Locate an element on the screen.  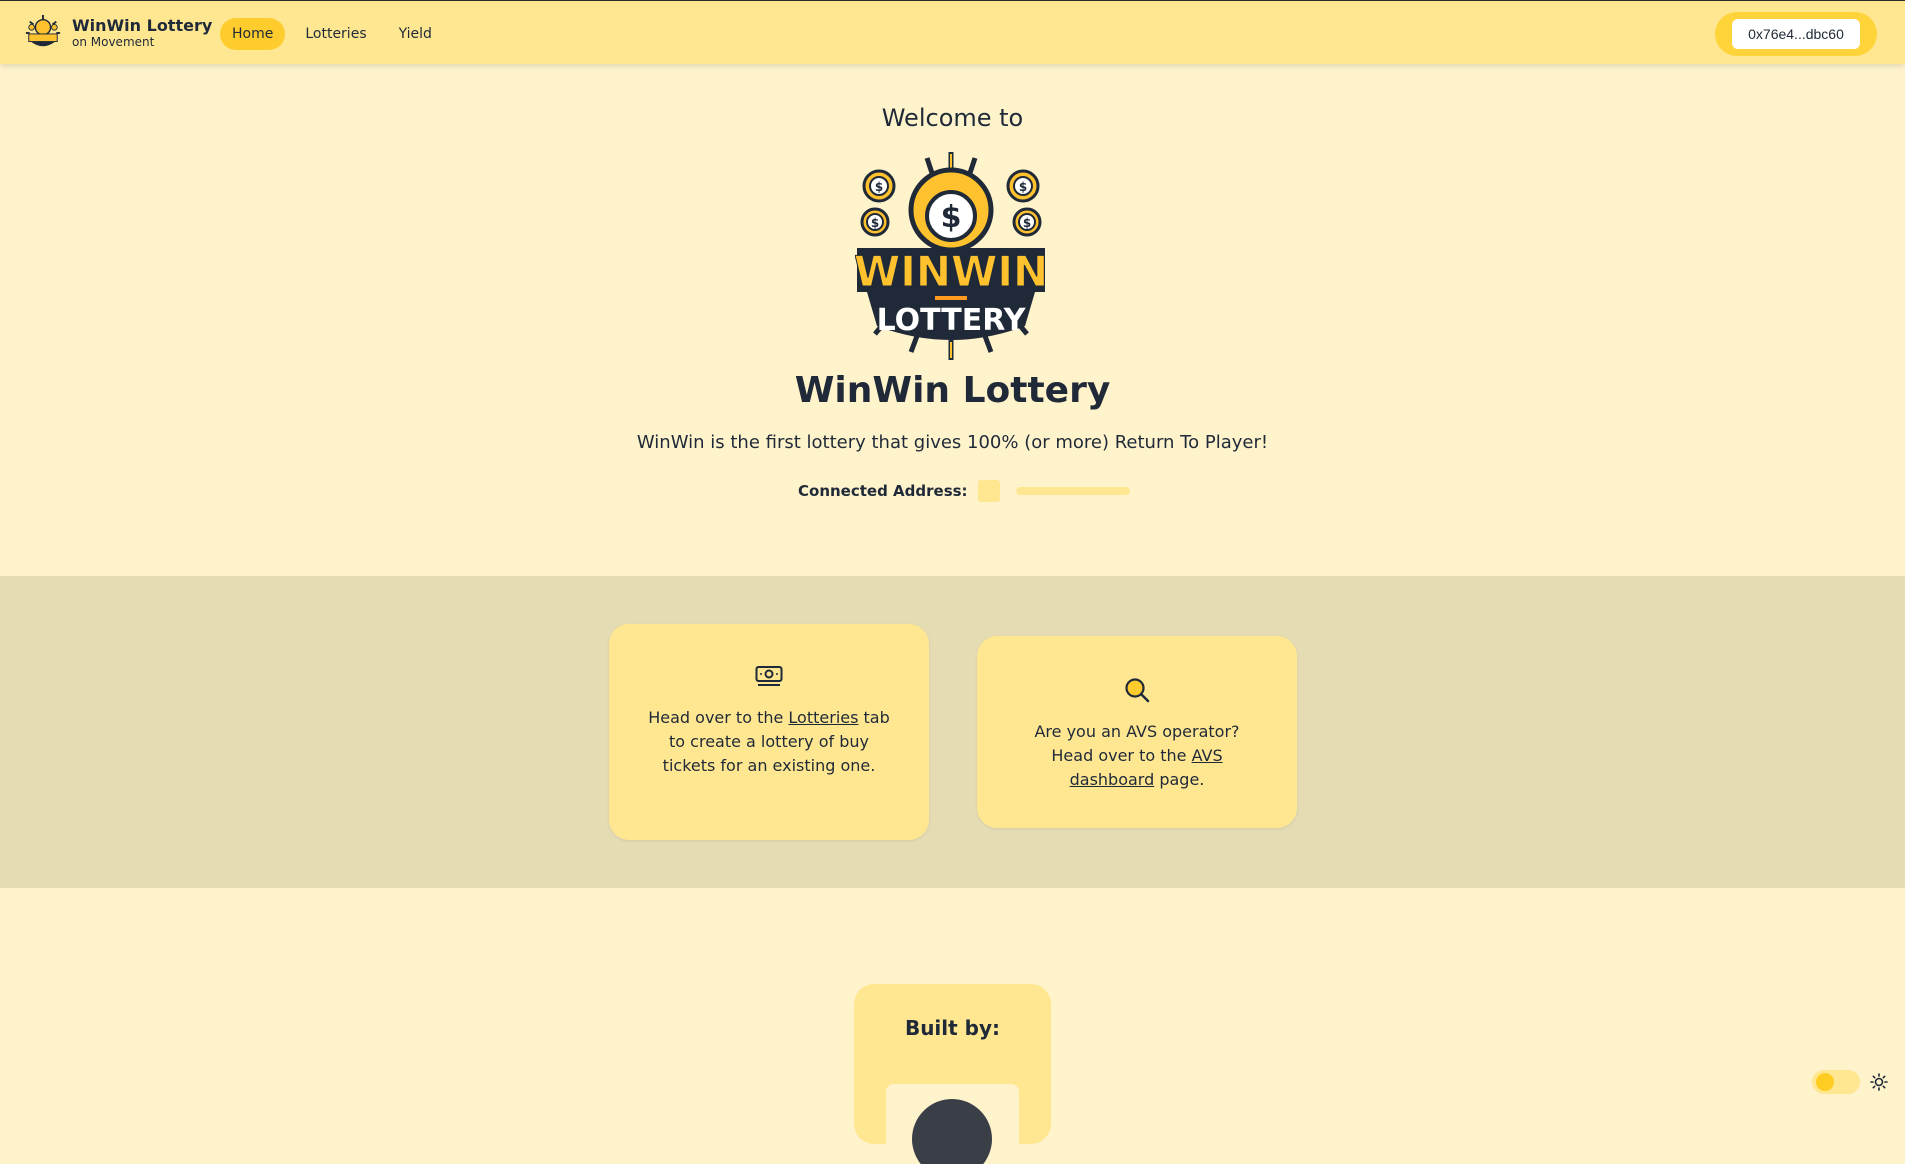
brand: WinWin Lottery on Movement is located at coordinates (118, 33).